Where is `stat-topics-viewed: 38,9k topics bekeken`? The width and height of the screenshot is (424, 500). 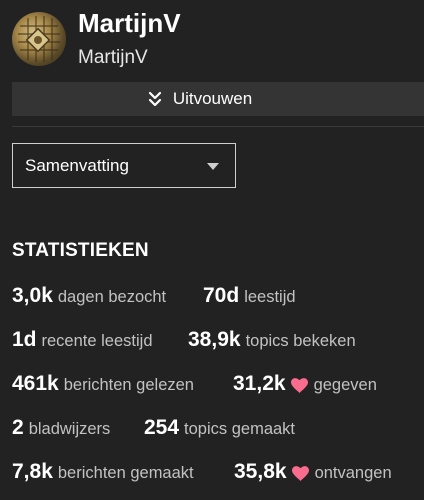 stat-topics-viewed: 38,9k topics bekeken is located at coordinates (272, 340).